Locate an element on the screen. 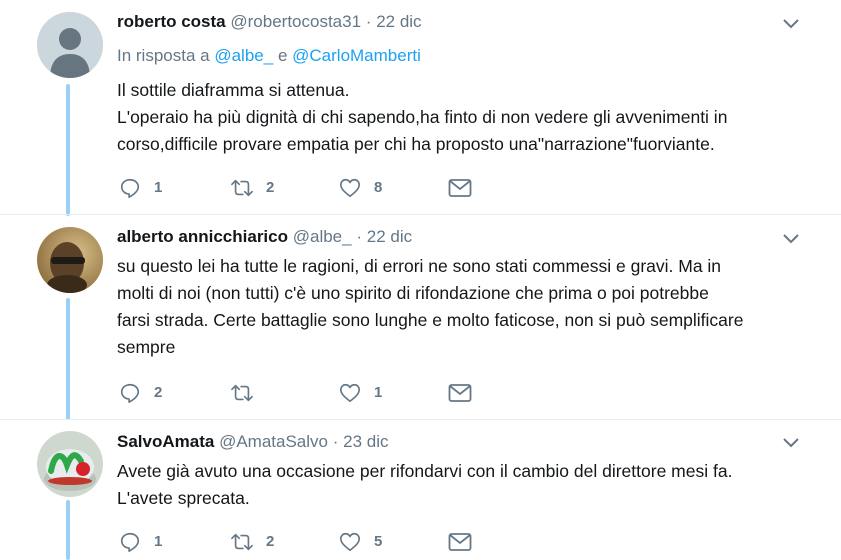 This screenshot has width=841, height=560. mention-link: @albe_ is located at coordinates (243, 55).